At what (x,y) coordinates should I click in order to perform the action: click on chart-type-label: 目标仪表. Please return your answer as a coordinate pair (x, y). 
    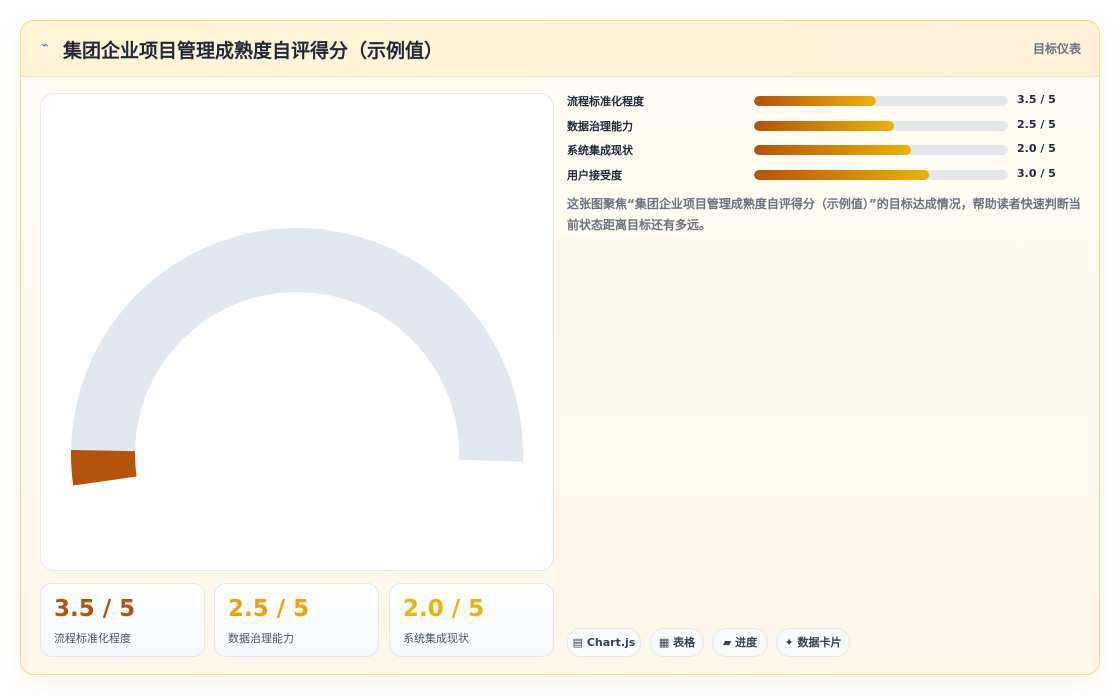
    Looking at the image, I should click on (1056, 49).